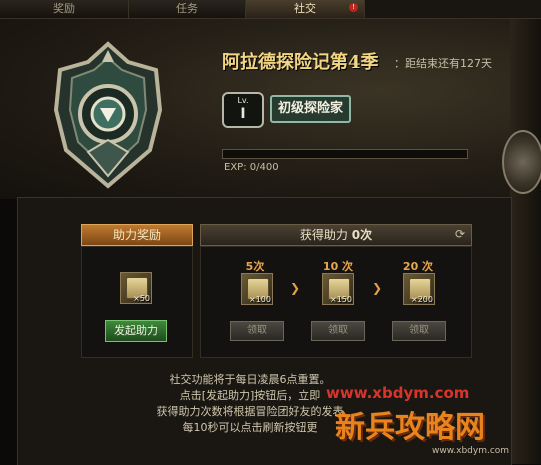  I want to click on season-emblem-icon, so click(108, 115).